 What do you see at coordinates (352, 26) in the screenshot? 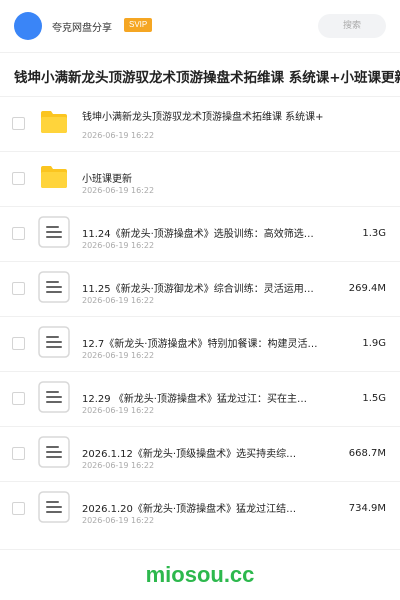
I see `search-input` at bounding box center [352, 26].